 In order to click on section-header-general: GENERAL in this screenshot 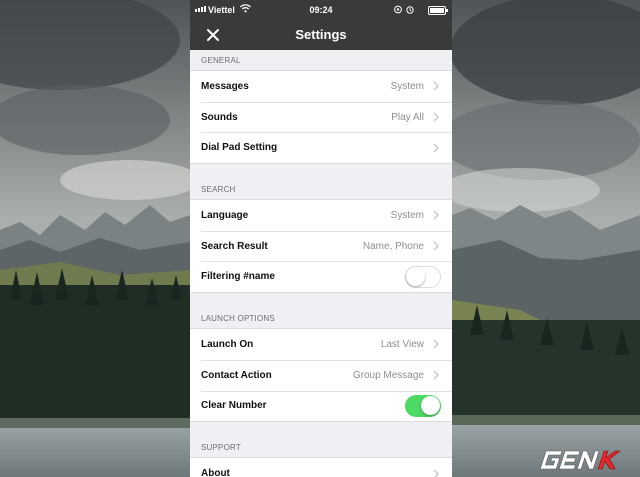, I will do `click(221, 60)`.